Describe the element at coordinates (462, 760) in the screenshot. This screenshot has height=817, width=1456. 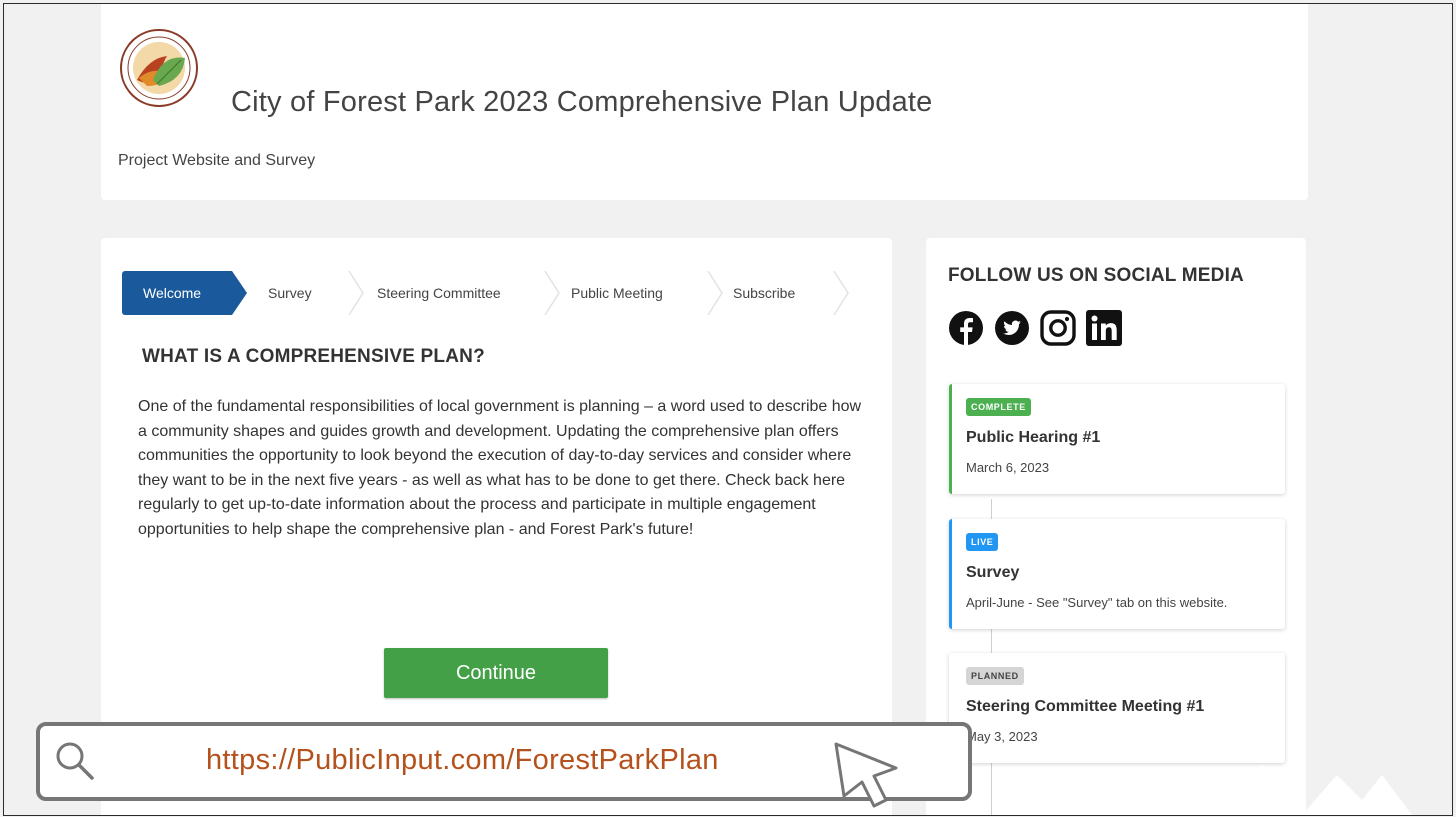
I see `project-url-link: https://PublicInput.com/ForestParkPlan` at that location.